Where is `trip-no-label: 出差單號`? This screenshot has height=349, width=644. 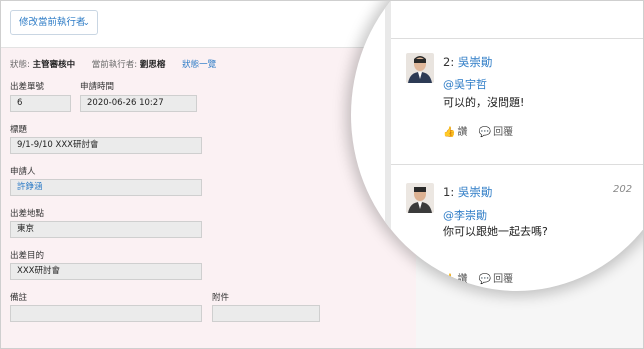 trip-no-label: 出差單號 is located at coordinates (27, 87).